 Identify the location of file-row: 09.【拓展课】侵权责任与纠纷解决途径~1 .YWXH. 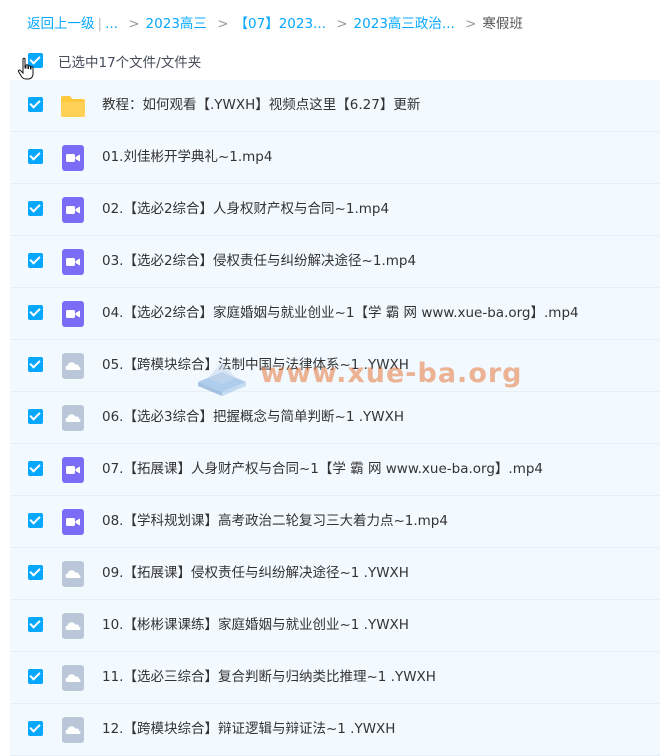
(335, 574).